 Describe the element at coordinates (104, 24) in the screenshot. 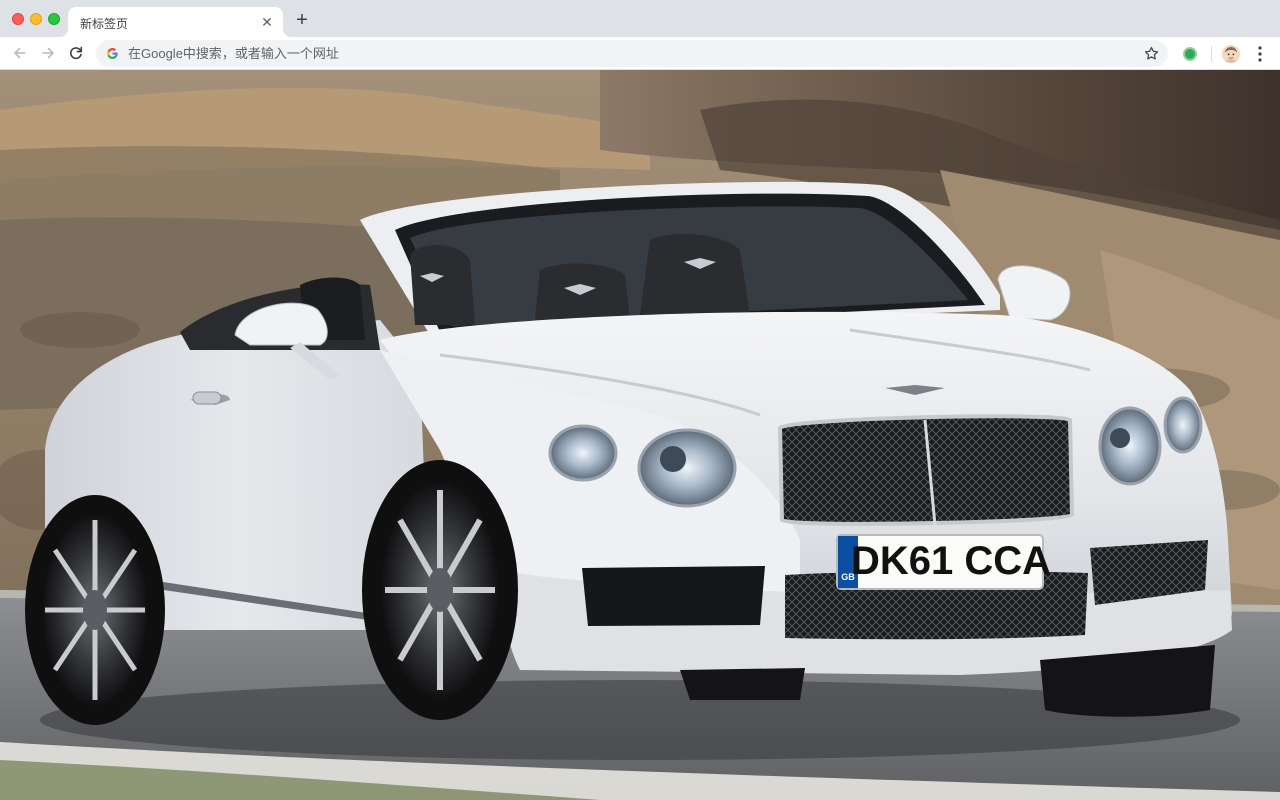

I see `tab-title: 新标签页` at that location.